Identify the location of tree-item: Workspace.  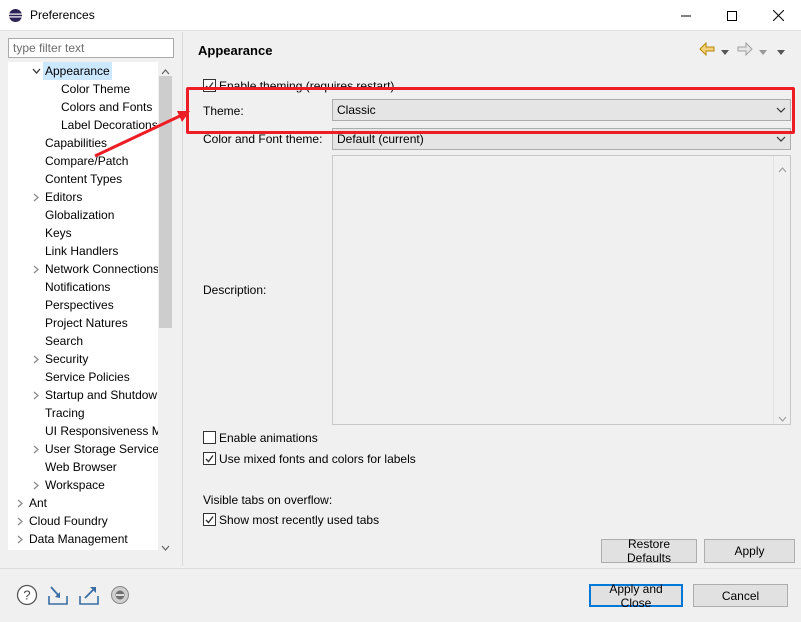
(83, 485).